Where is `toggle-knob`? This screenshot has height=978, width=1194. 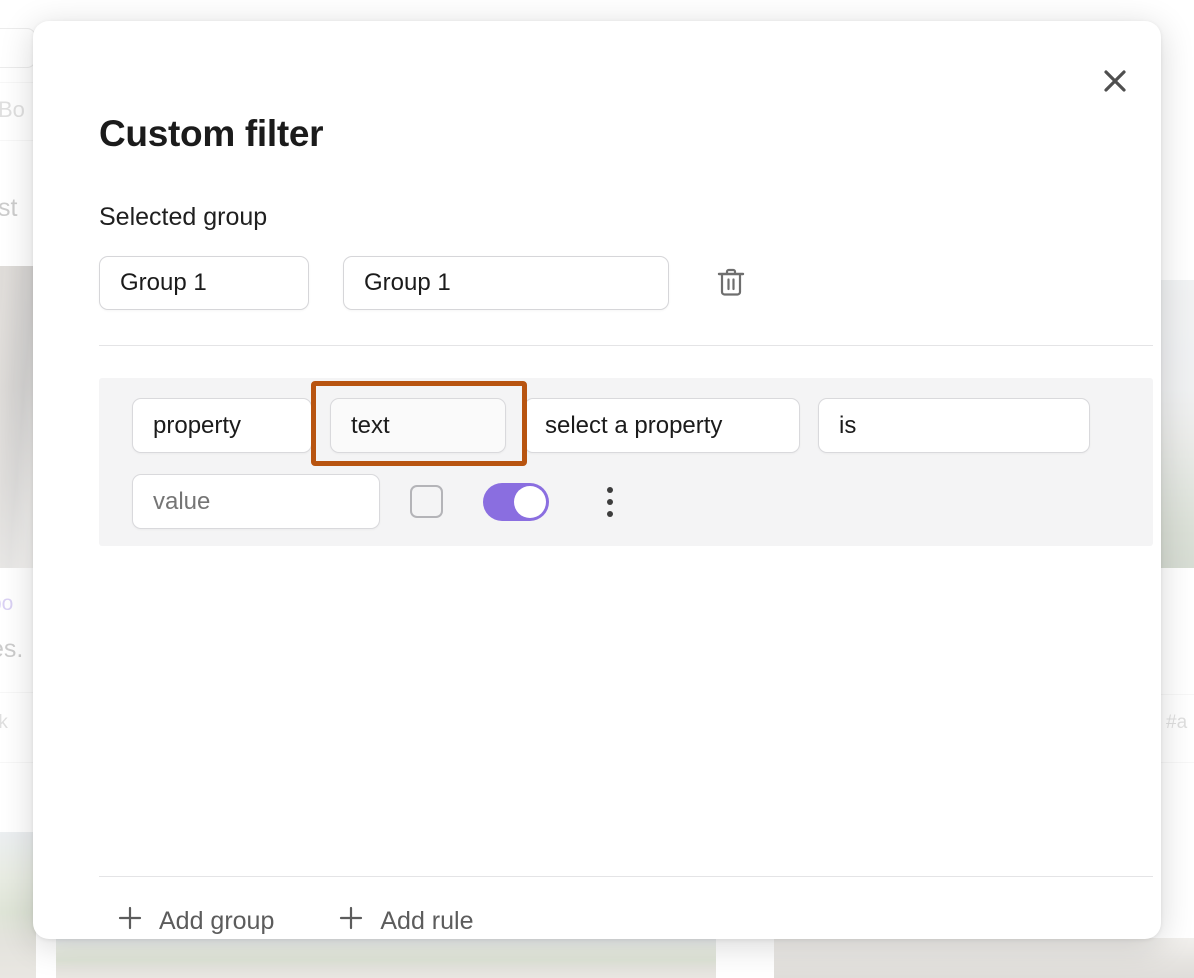
toggle-knob is located at coordinates (530, 501).